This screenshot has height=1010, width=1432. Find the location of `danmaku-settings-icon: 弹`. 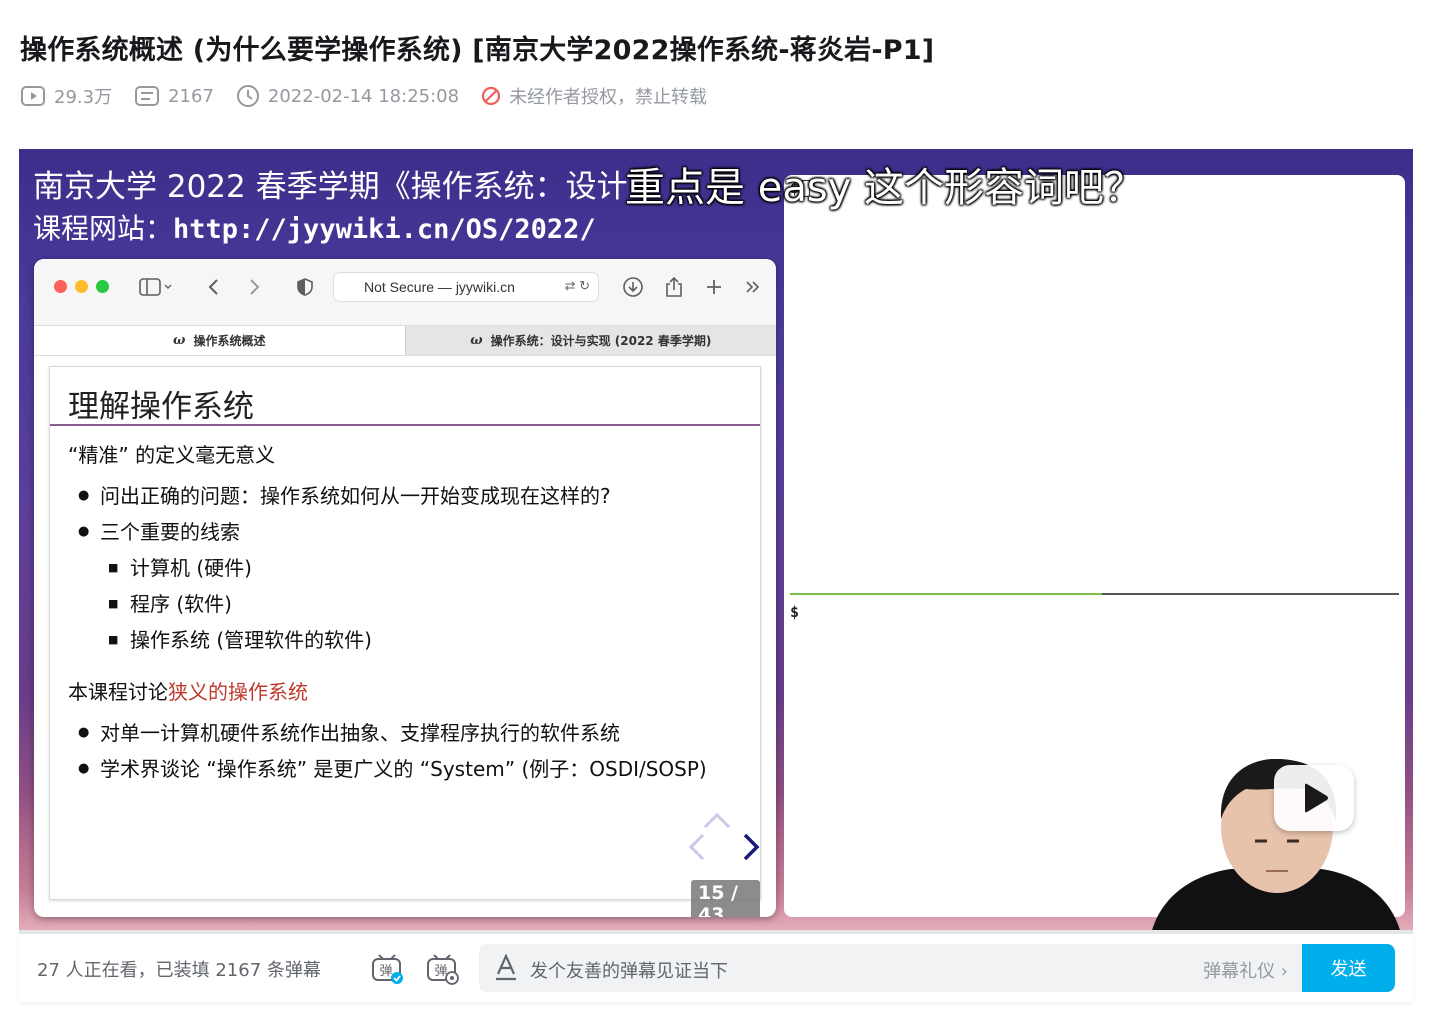

danmaku-settings-icon: 弹 is located at coordinates (443, 969).